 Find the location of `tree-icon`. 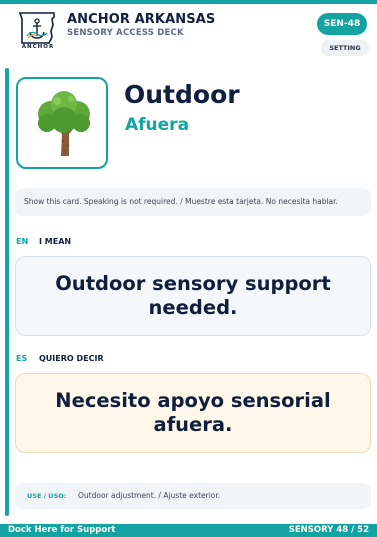

tree-icon is located at coordinates (64, 123).